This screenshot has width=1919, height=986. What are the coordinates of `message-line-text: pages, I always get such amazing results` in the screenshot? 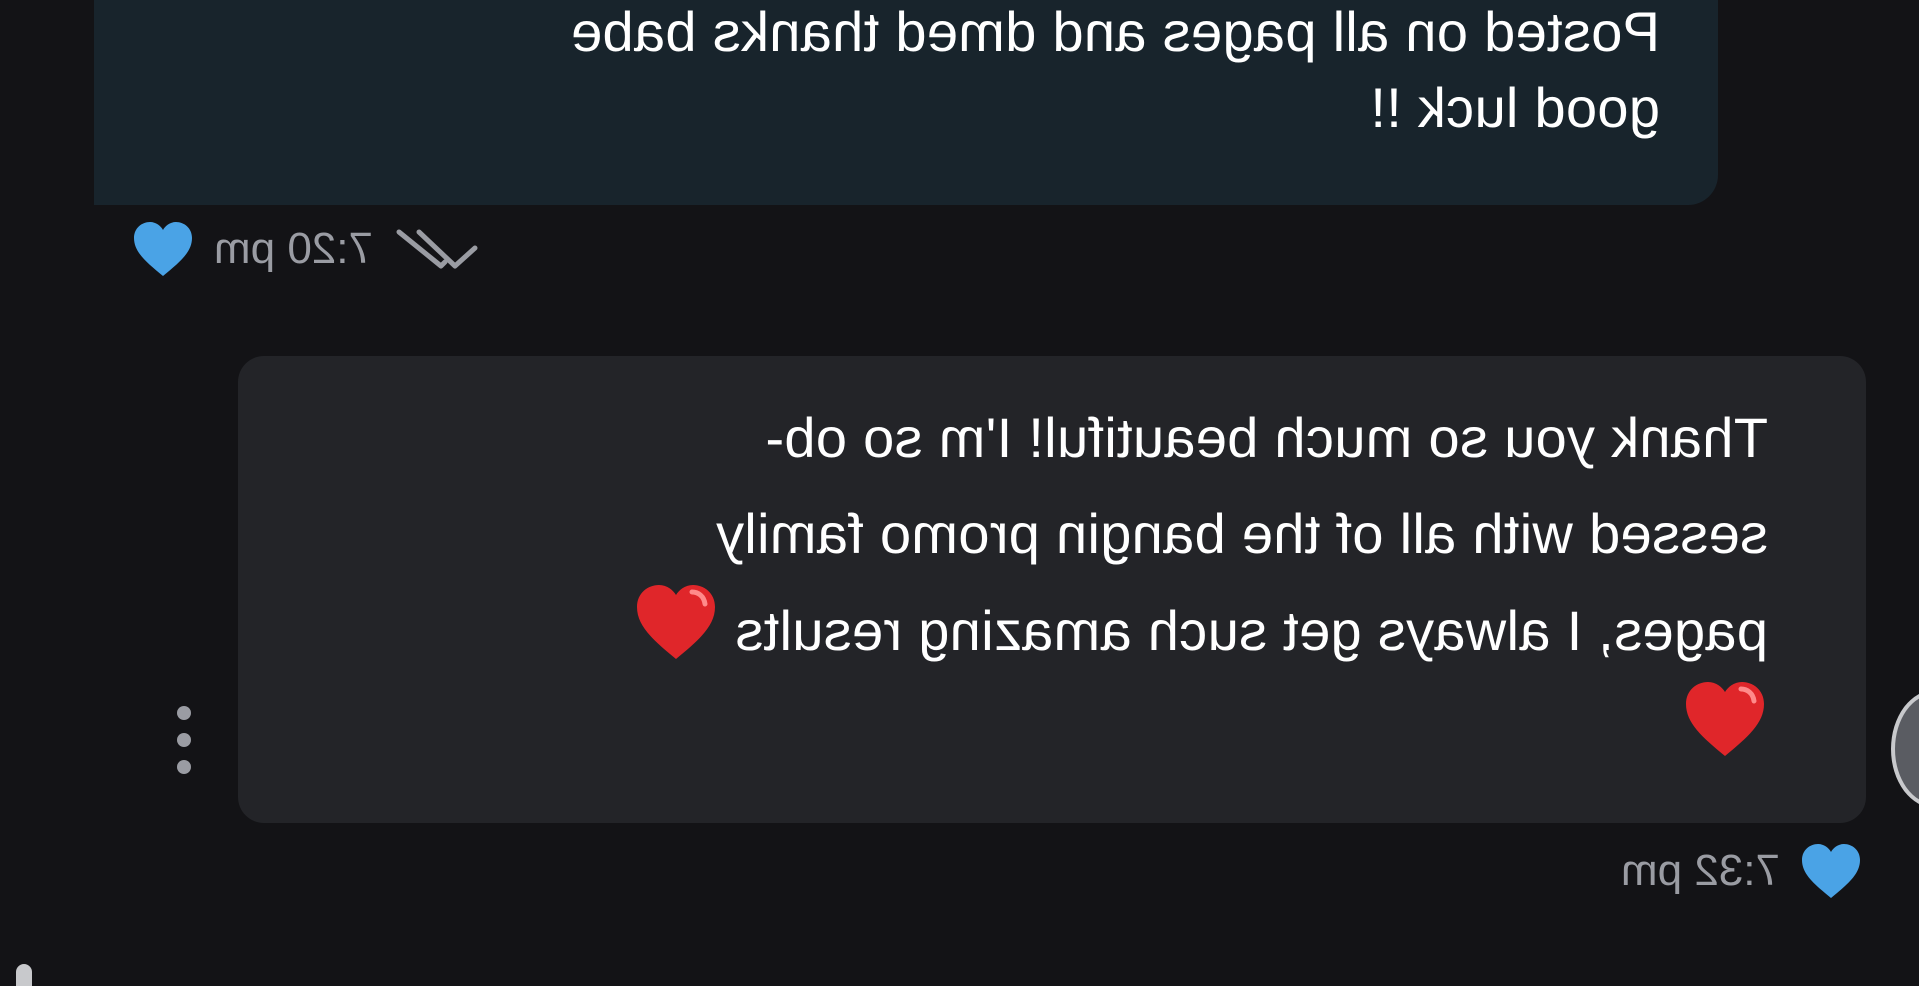 It's located at (1251, 630).